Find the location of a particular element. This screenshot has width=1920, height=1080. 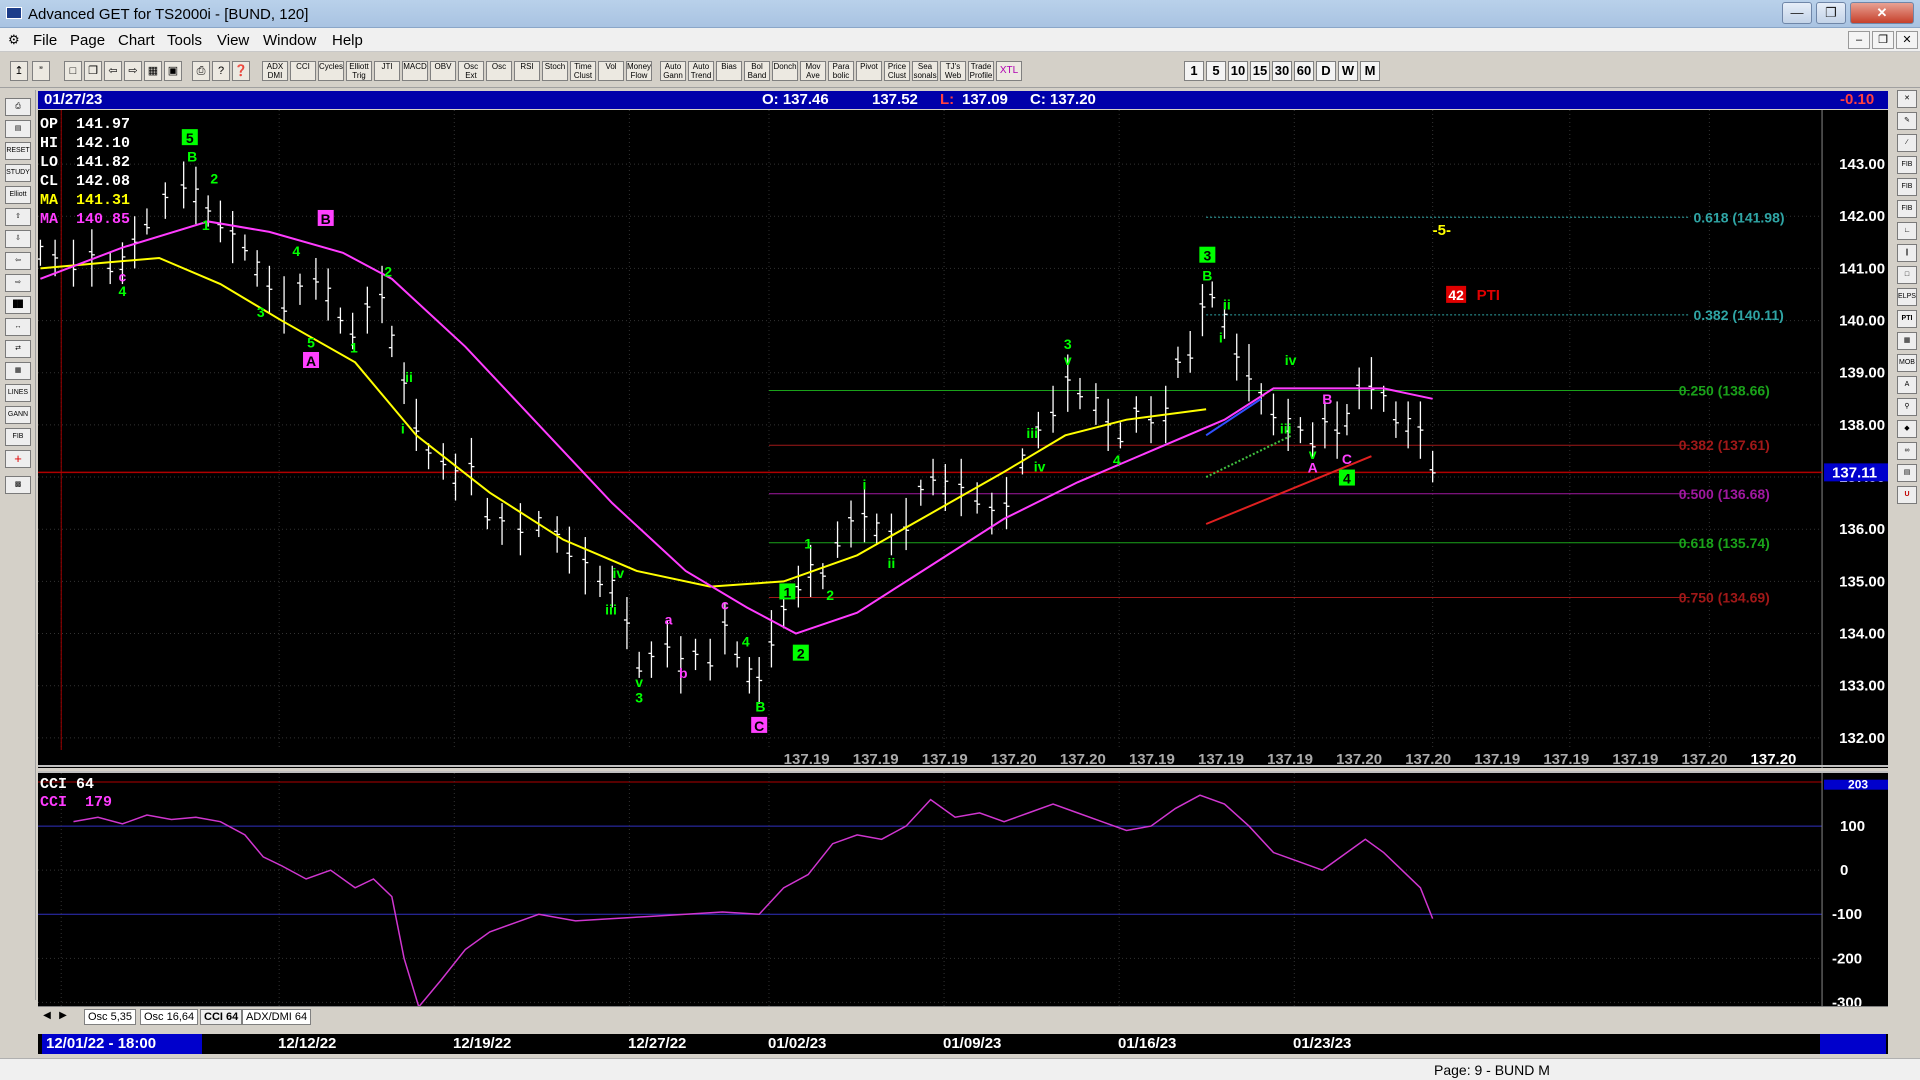

menu-help: Help is located at coordinates (347, 40).